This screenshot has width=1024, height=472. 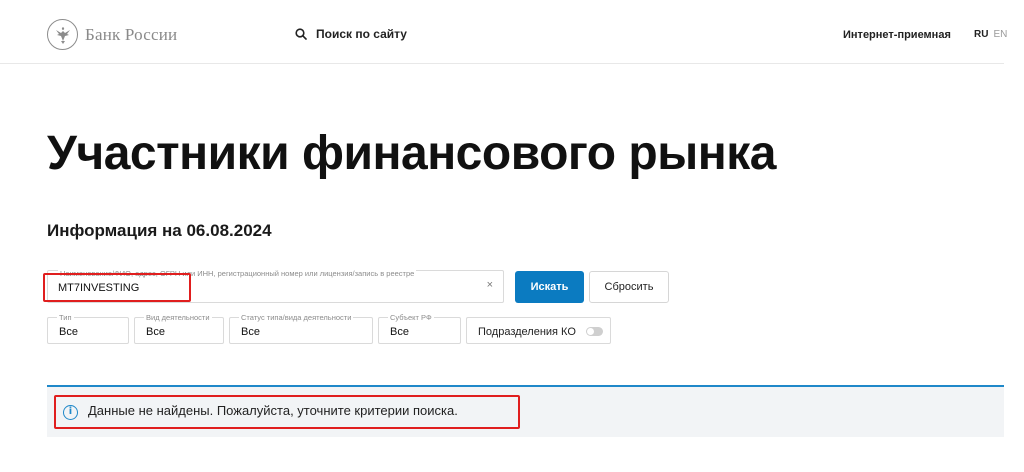 What do you see at coordinates (65, 317) in the screenshot?
I see `filter-type-label: Тип` at bounding box center [65, 317].